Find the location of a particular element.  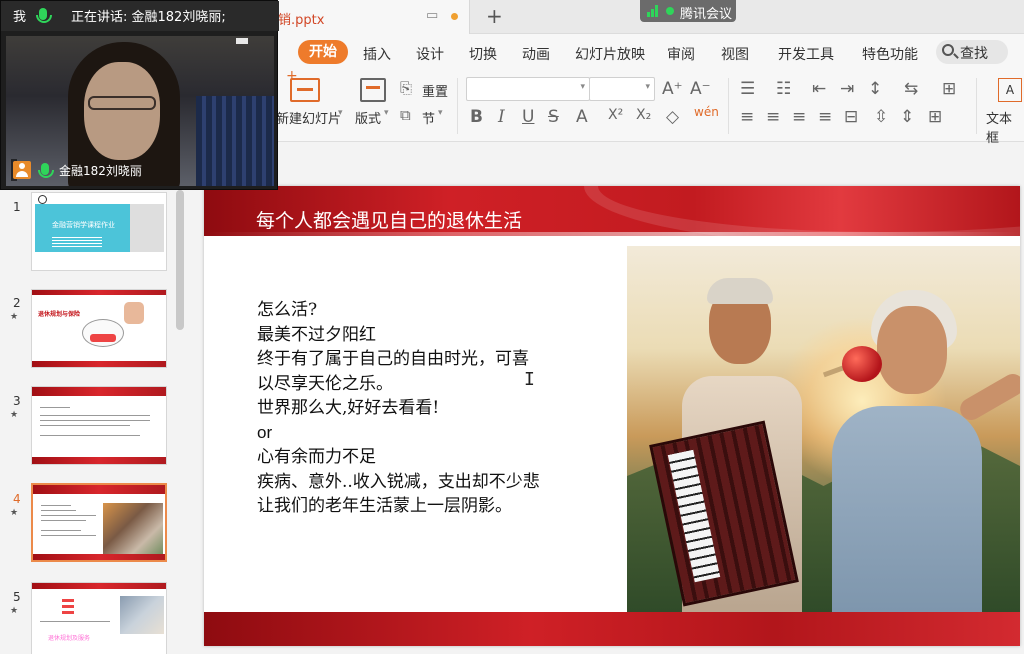

font-color-icon: A is located at coordinates (582, 117).